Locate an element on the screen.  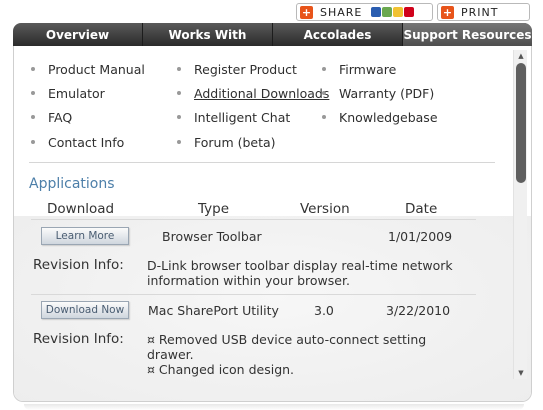
divider is located at coordinates (262, 162).